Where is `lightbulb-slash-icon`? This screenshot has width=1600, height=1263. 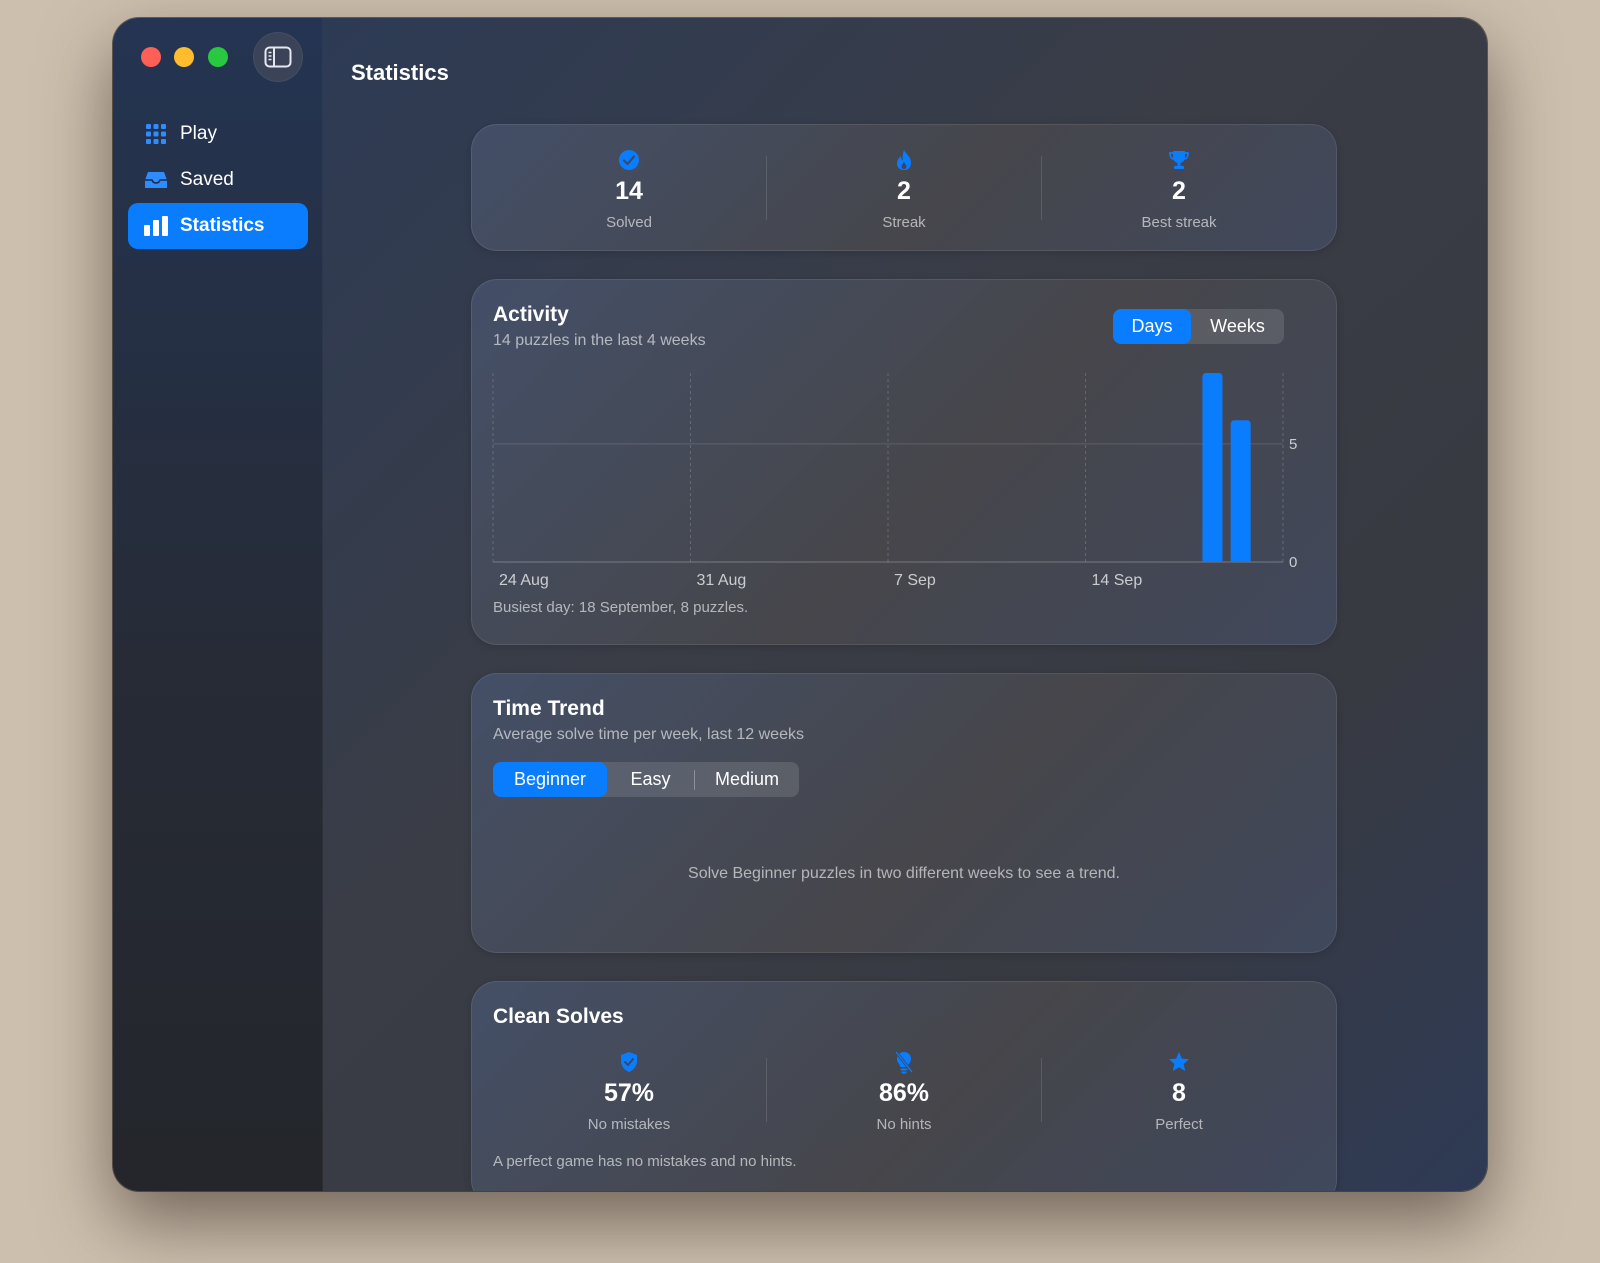
lightbulb-slash-icon is located at coordinates (904, 1062).